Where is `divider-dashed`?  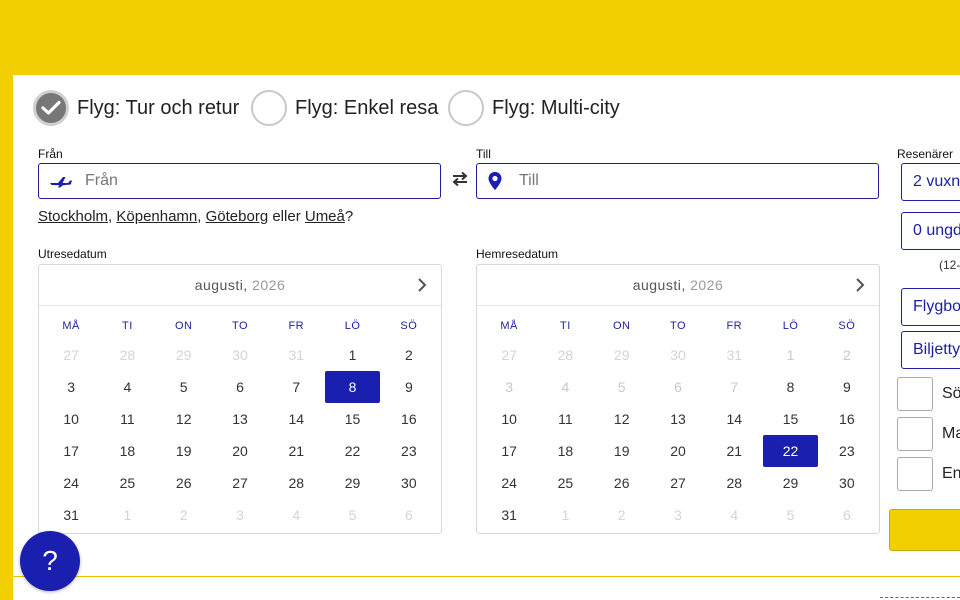
divider-dashed is located at coordinates (920, 597).